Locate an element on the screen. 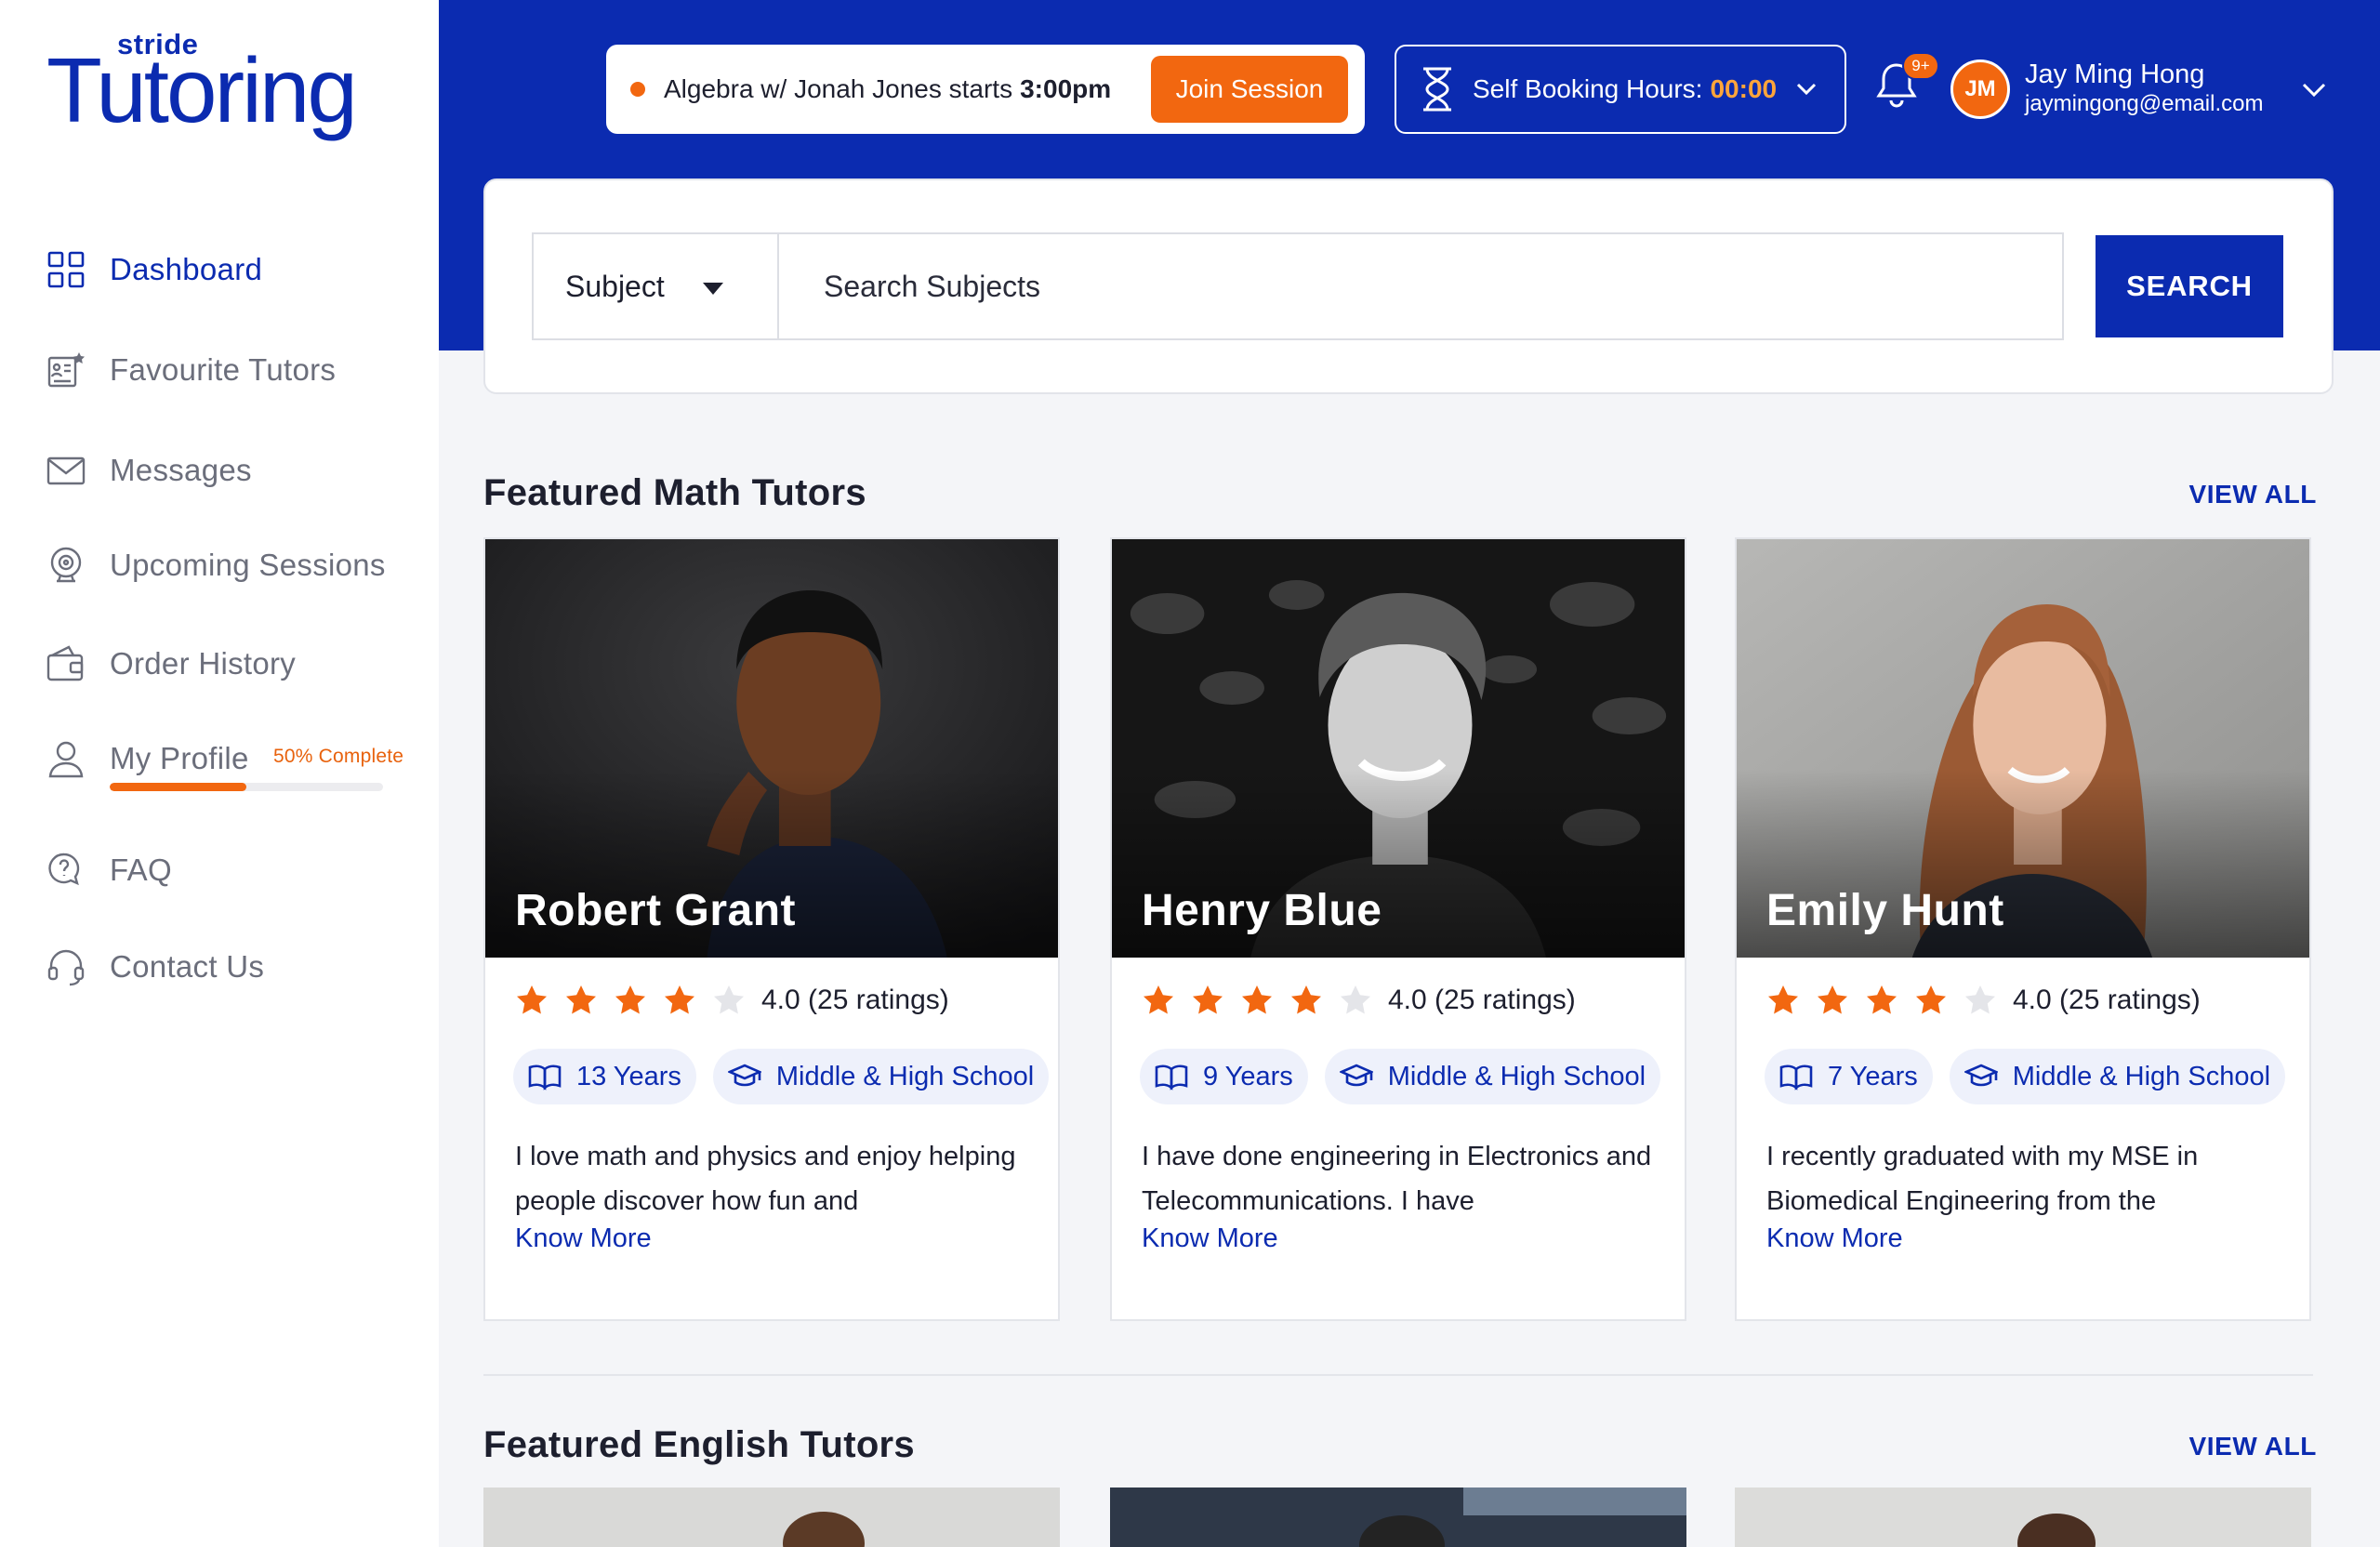 The height and width of the screenshot is (1547, 2380). sidebar-item-label: Order History is located at coordinates (203, 663).